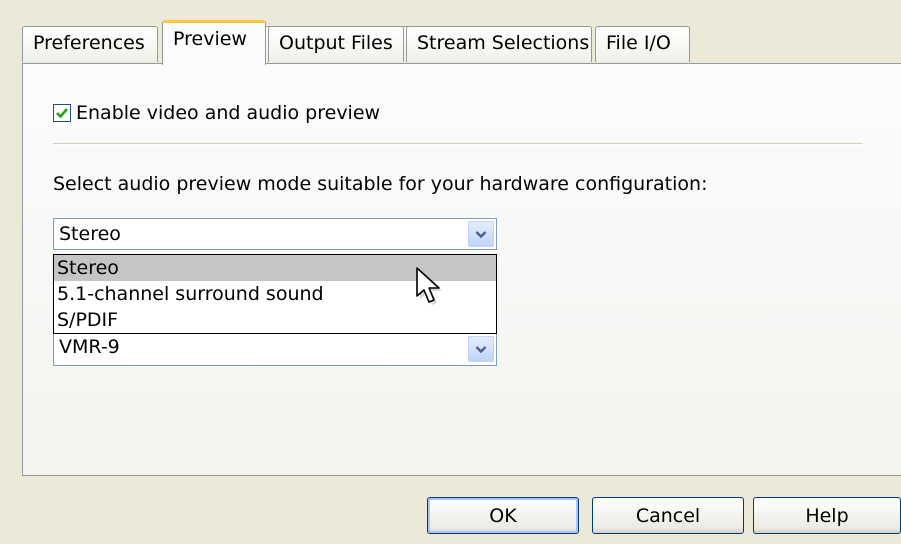  What do you see at coordinates (458, 144) in the screenshot?
I see `separator` at bounding box center [458, 144].